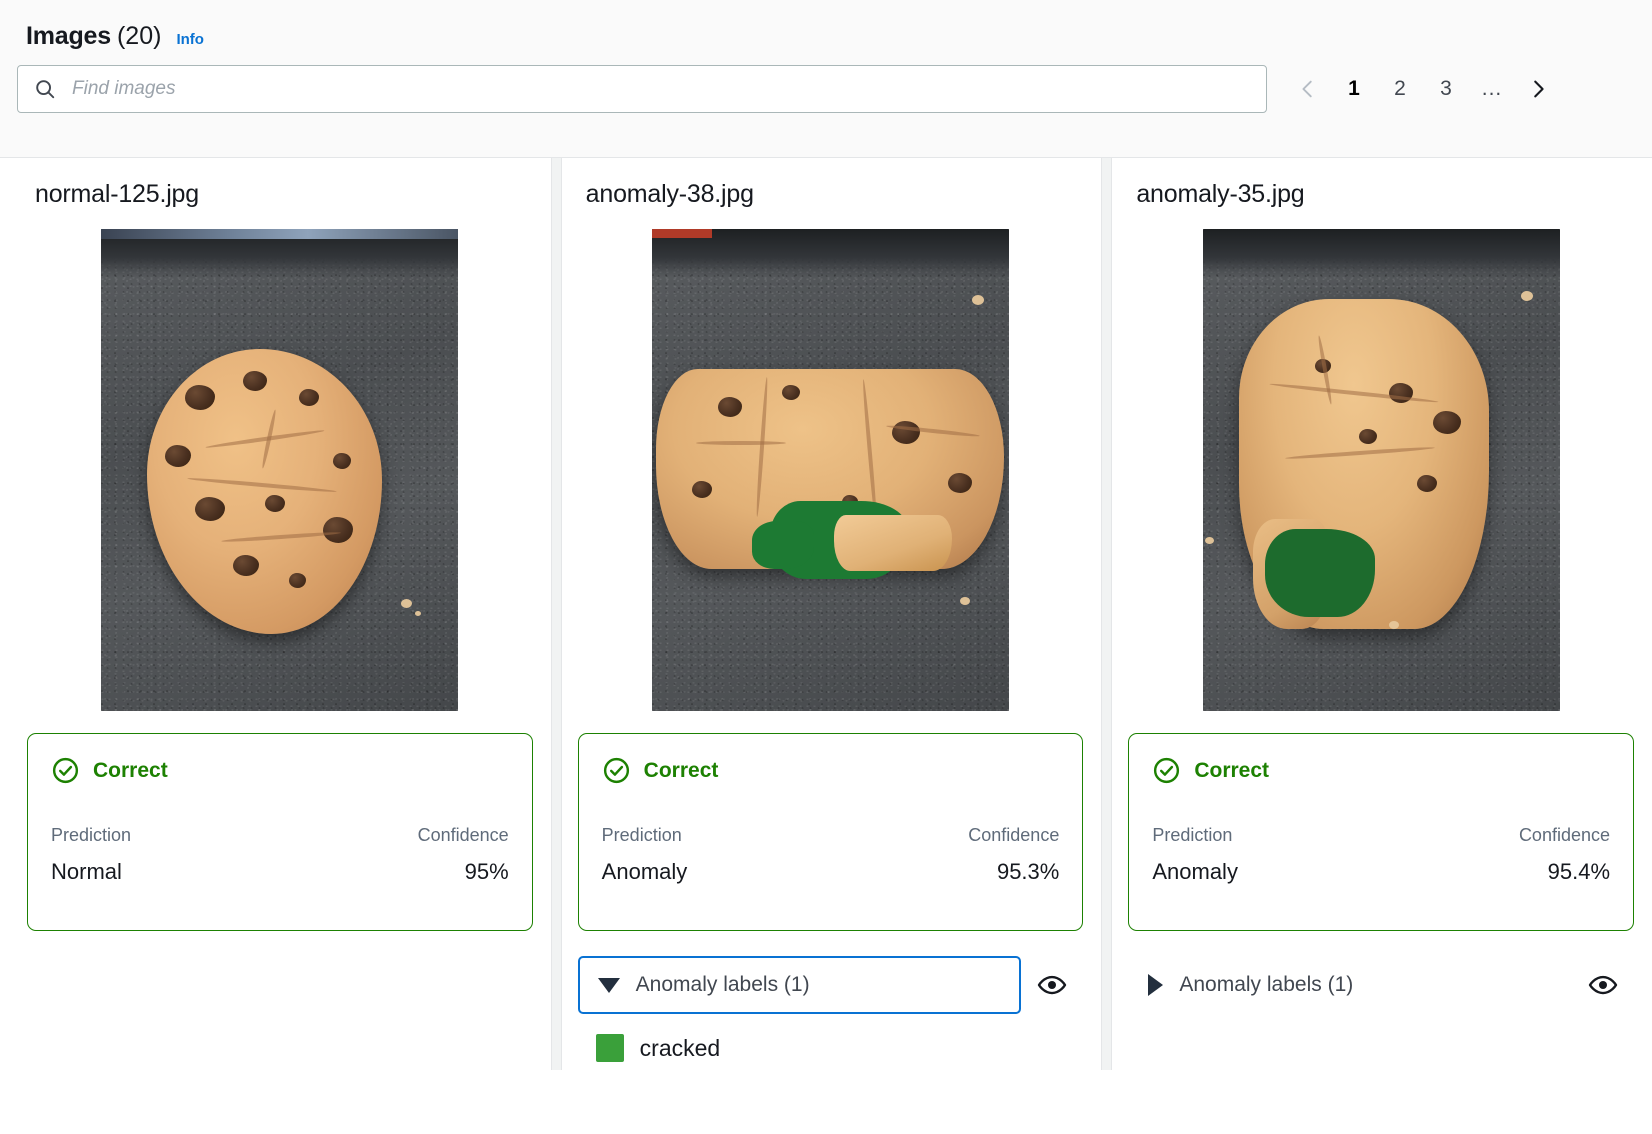 The height and width of the screenshot is (1134, 1652). I want to click on image-filename: normal-125.jpg, so click(117, 194).